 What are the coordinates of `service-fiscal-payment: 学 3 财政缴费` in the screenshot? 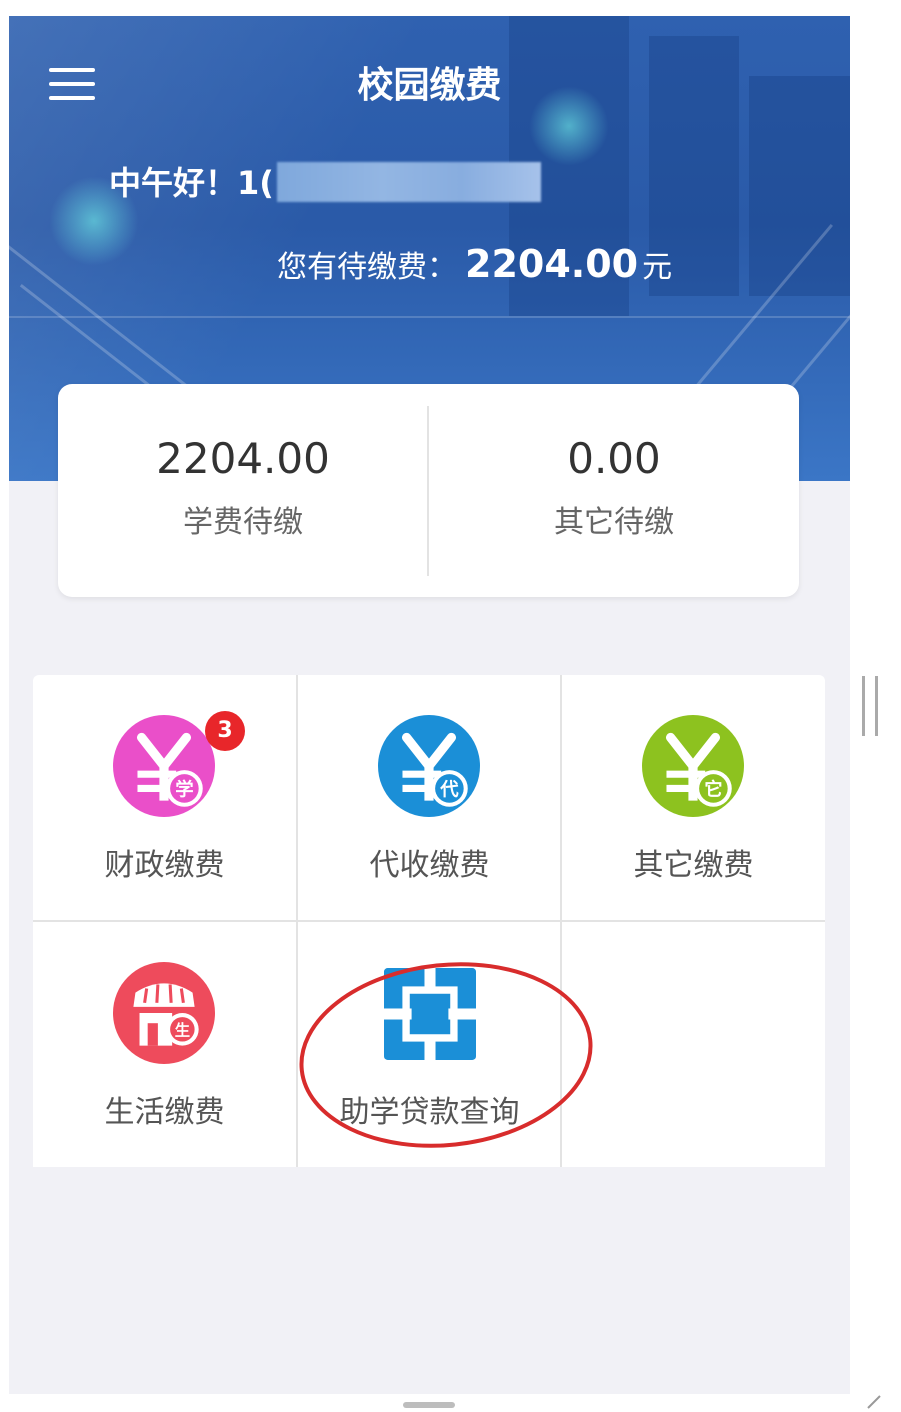 It's located at (164, 797).